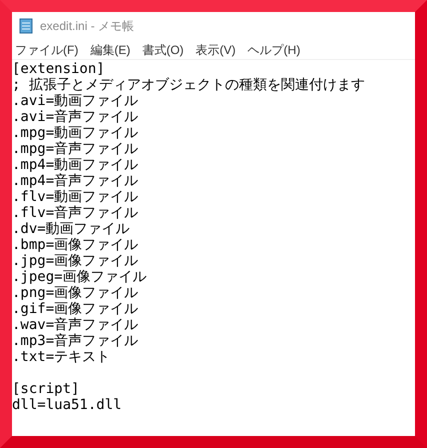 This screenshot has width=427, height=448. What do you see at coordinates (75, 341) in the screenshot?
I see `text-line: .mp3=音声ファイル` at bounding box center [75, 341].